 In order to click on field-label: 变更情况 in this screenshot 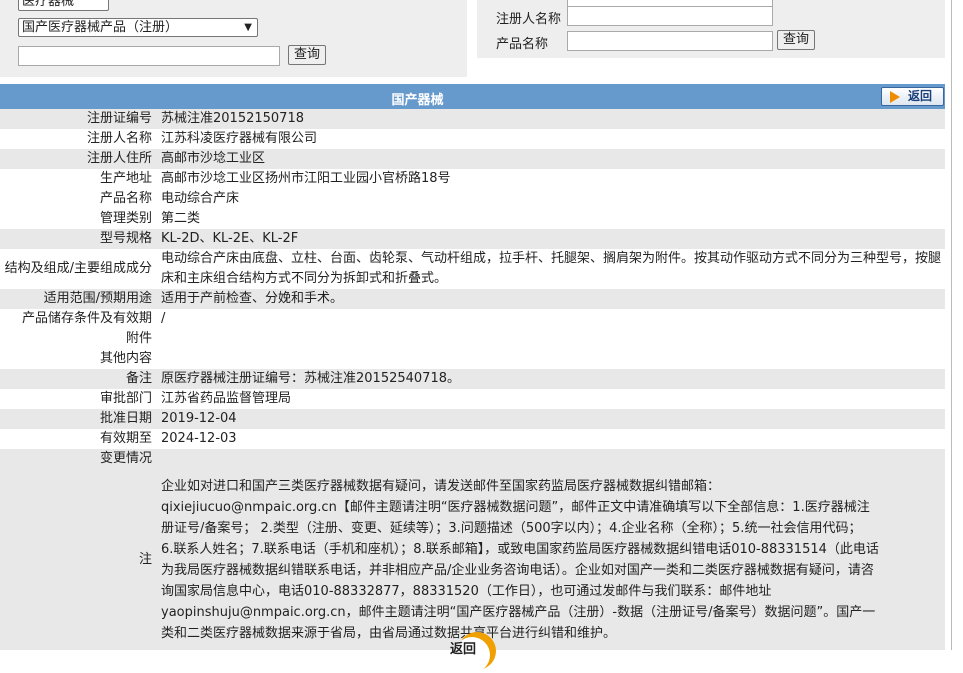, I will do `click(125, 458)`.